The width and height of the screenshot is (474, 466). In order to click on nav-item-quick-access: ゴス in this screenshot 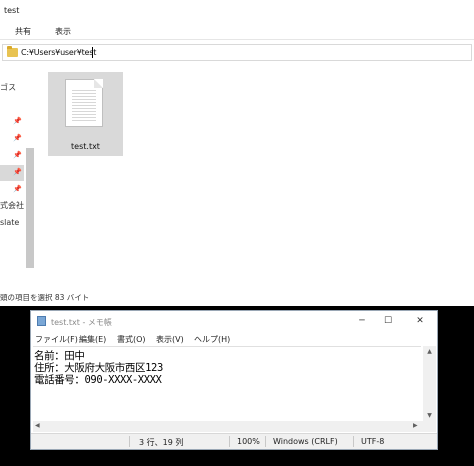, I will do `click(12, 90)`.